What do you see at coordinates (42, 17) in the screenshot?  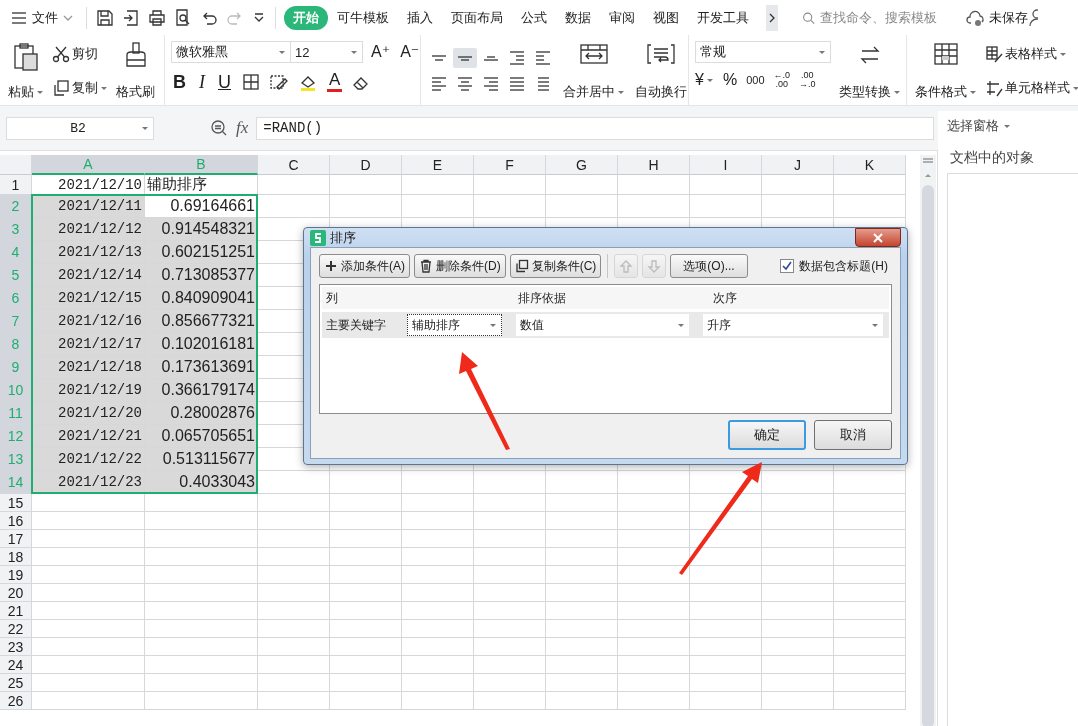 I see `file-menu: 文件` at bounding box center [42, 17].